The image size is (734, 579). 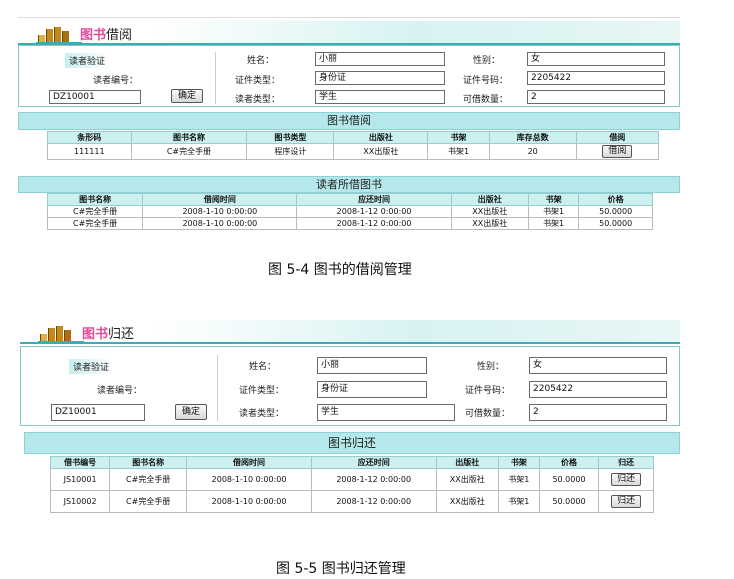 I want to click on book-cell-publisher: XX出版社, so click(x=381, y=151).